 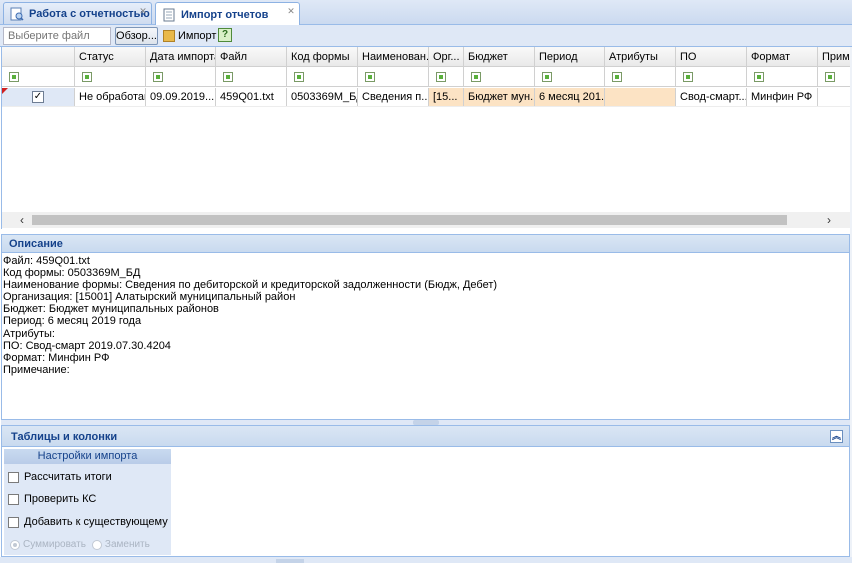 I want to click on file-path-input, so click(x=57, y=36).